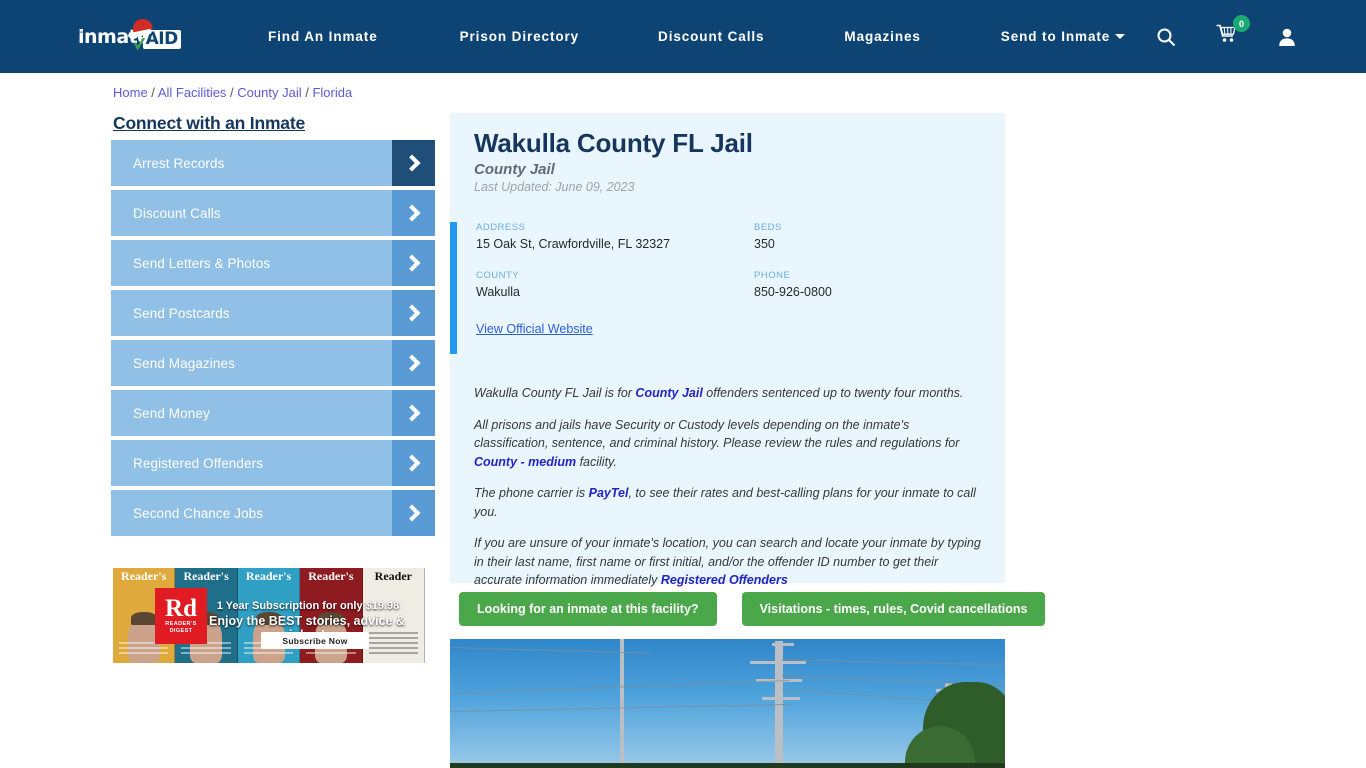 This screenshot has height=768, width=1366. I want to click on desc-p2-text-after: facility., so click(596, 461).